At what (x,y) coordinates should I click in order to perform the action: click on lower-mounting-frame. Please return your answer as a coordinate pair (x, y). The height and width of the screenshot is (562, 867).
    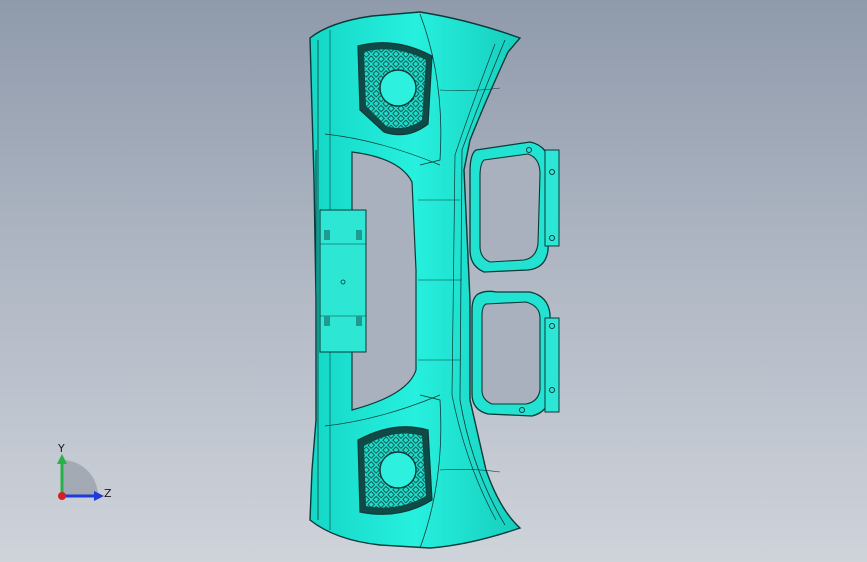
    Looking at the image, I should click on (515, 353).